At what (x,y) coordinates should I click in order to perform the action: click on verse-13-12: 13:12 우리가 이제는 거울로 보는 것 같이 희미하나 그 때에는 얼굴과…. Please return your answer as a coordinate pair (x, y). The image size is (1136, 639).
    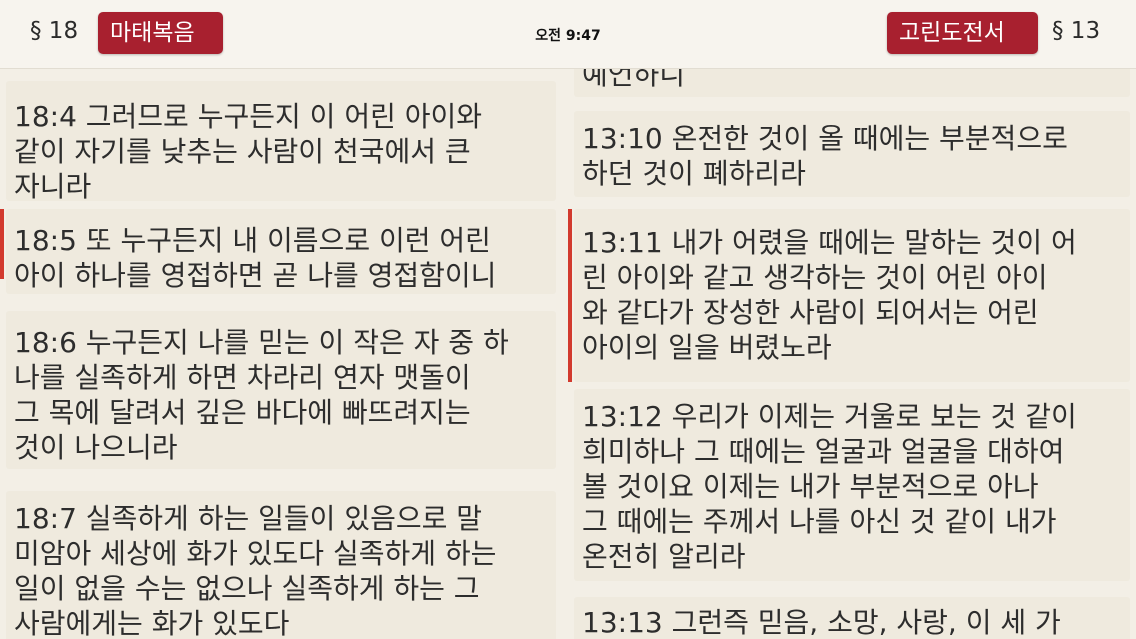
    Looking at the image, I should click on (852, 485).